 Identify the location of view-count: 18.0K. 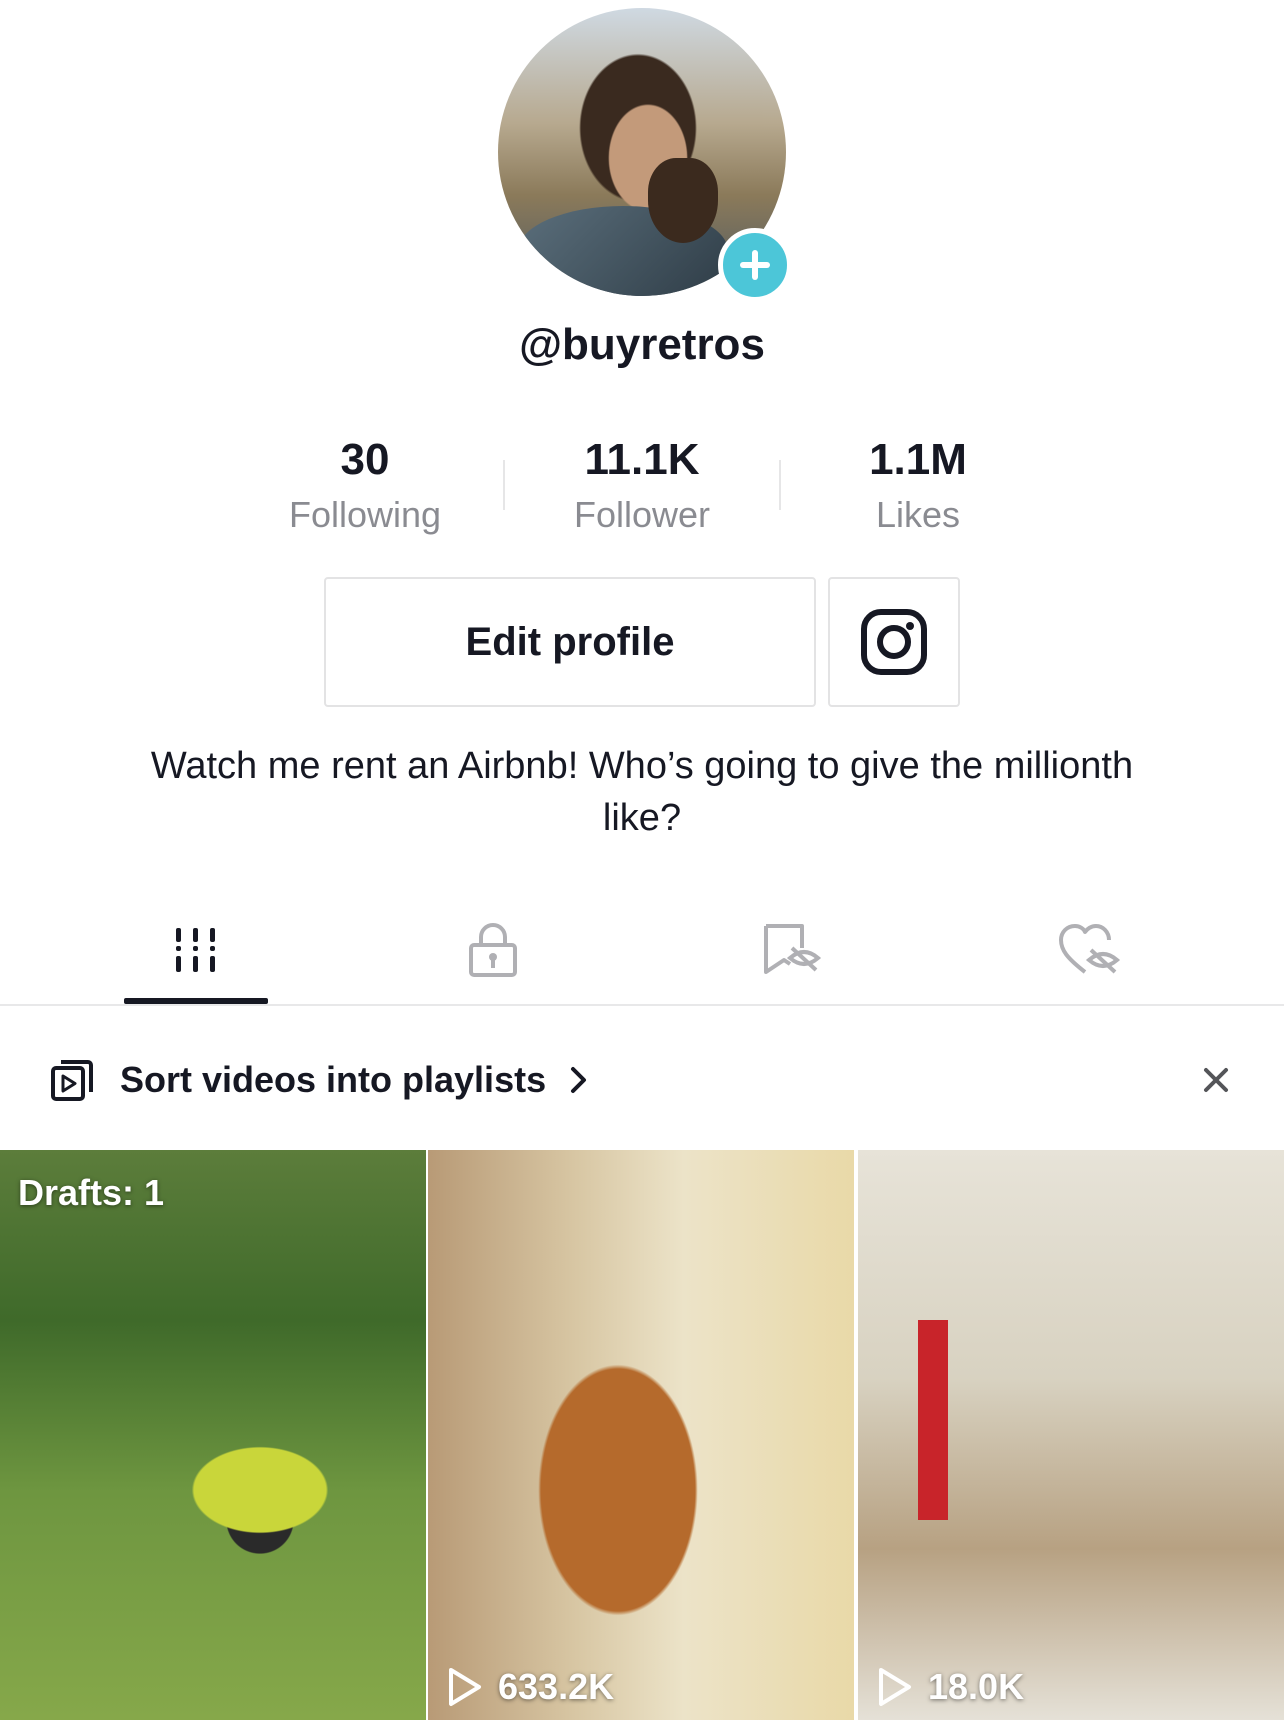
(950, 1687).